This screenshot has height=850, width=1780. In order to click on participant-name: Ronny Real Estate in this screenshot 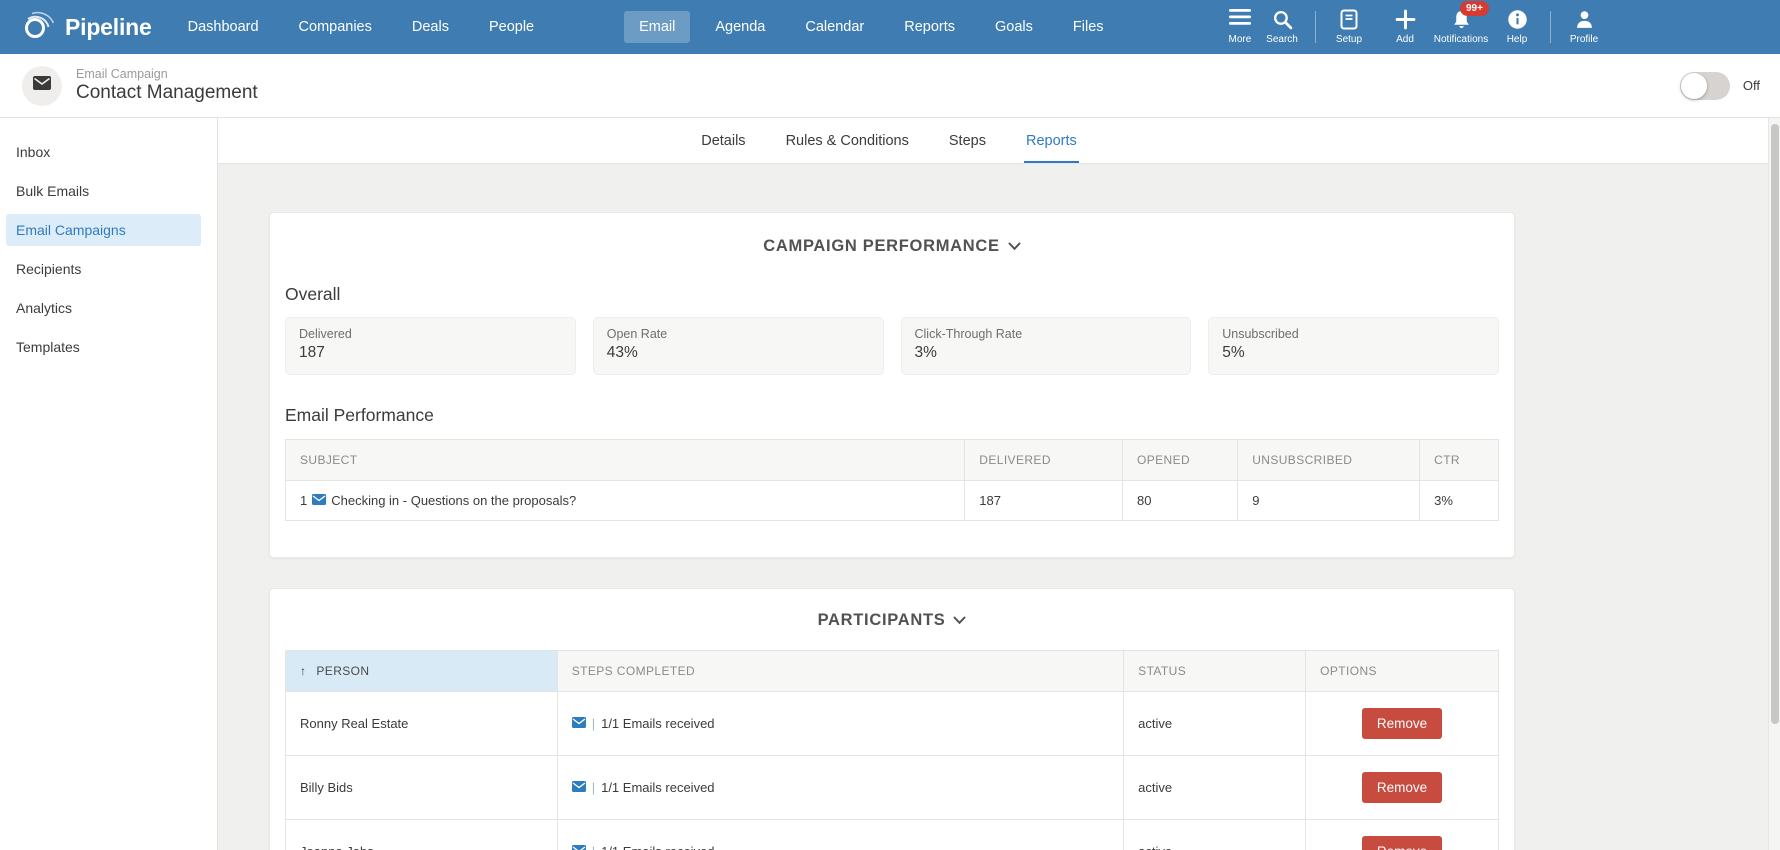, I will do `click(421, 723)`.